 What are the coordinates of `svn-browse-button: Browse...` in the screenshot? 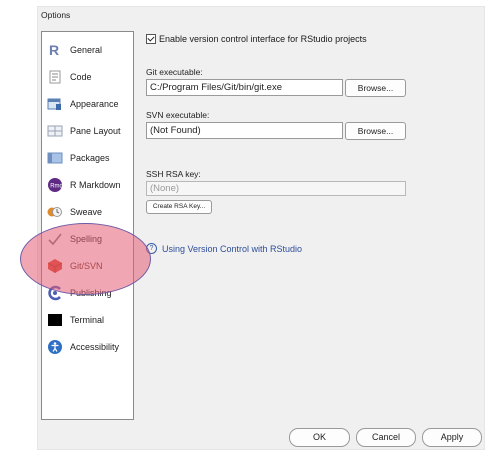 It's located at (375, 131).